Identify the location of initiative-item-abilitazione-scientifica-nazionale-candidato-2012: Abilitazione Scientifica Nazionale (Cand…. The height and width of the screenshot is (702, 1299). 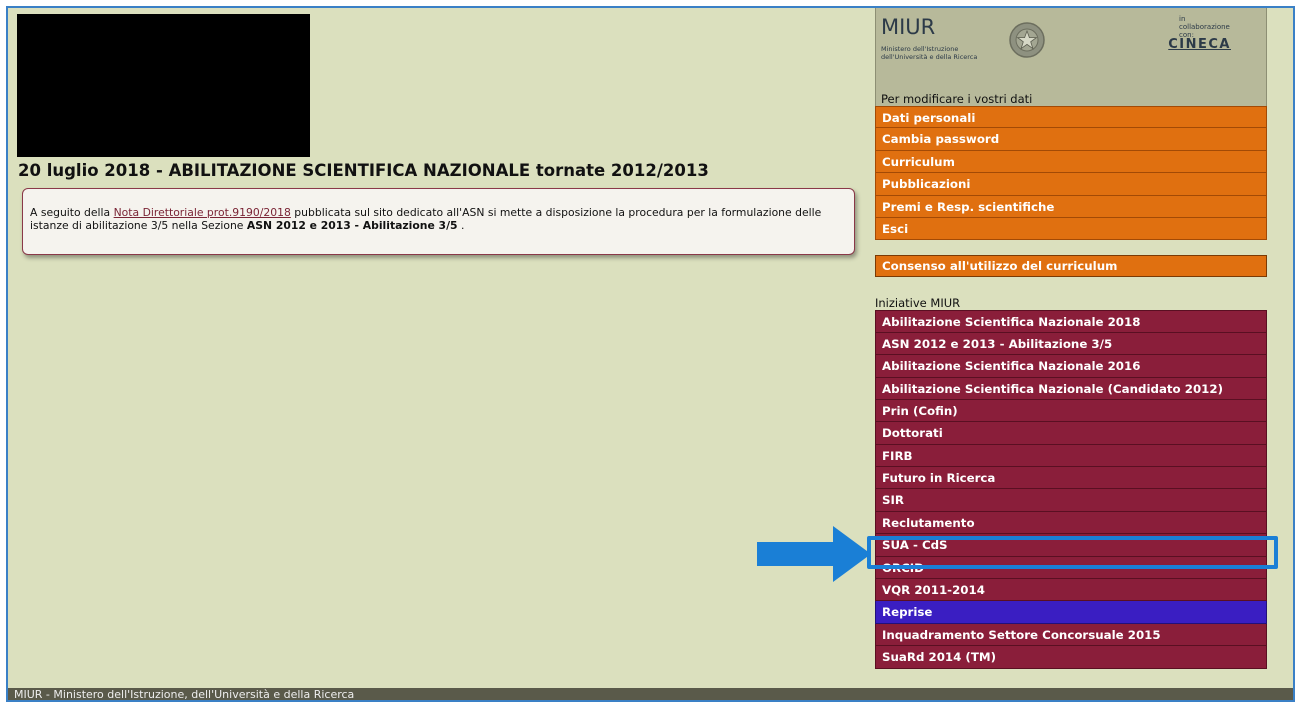
(1071, 388).